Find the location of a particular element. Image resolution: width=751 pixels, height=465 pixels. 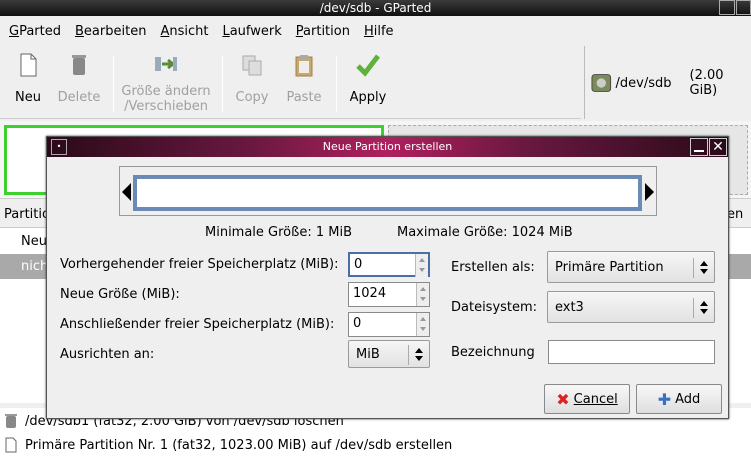

paste-icon is located at coordinates (304, 66).